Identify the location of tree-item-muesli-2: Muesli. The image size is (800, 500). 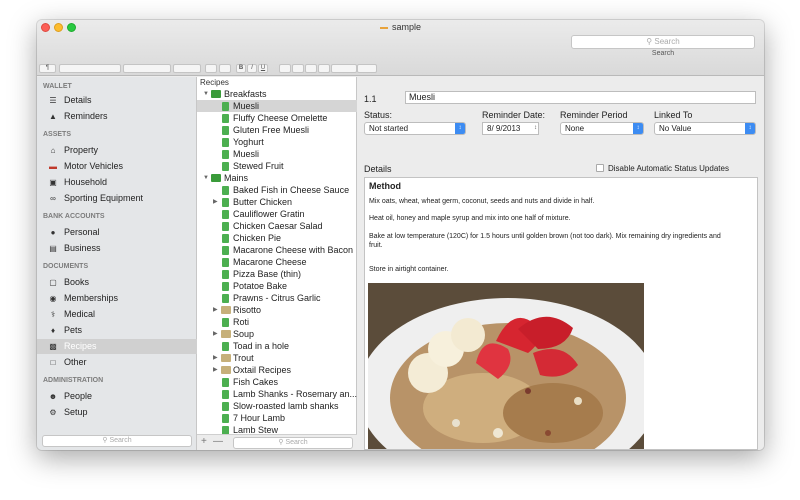
(277, 154).